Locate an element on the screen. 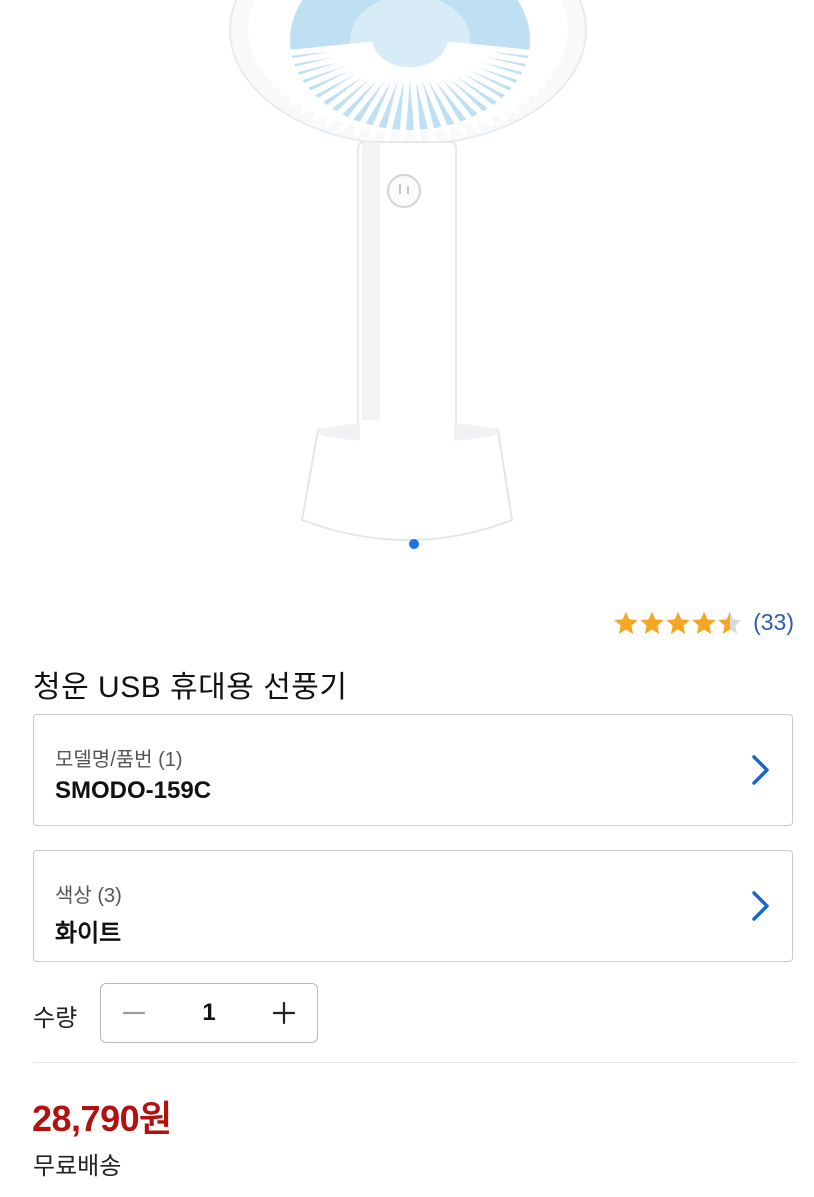 The height and width of the screenshot is (1197, 814). option-label: 모델명/품번 (1) is located at coordinates (119, 760).